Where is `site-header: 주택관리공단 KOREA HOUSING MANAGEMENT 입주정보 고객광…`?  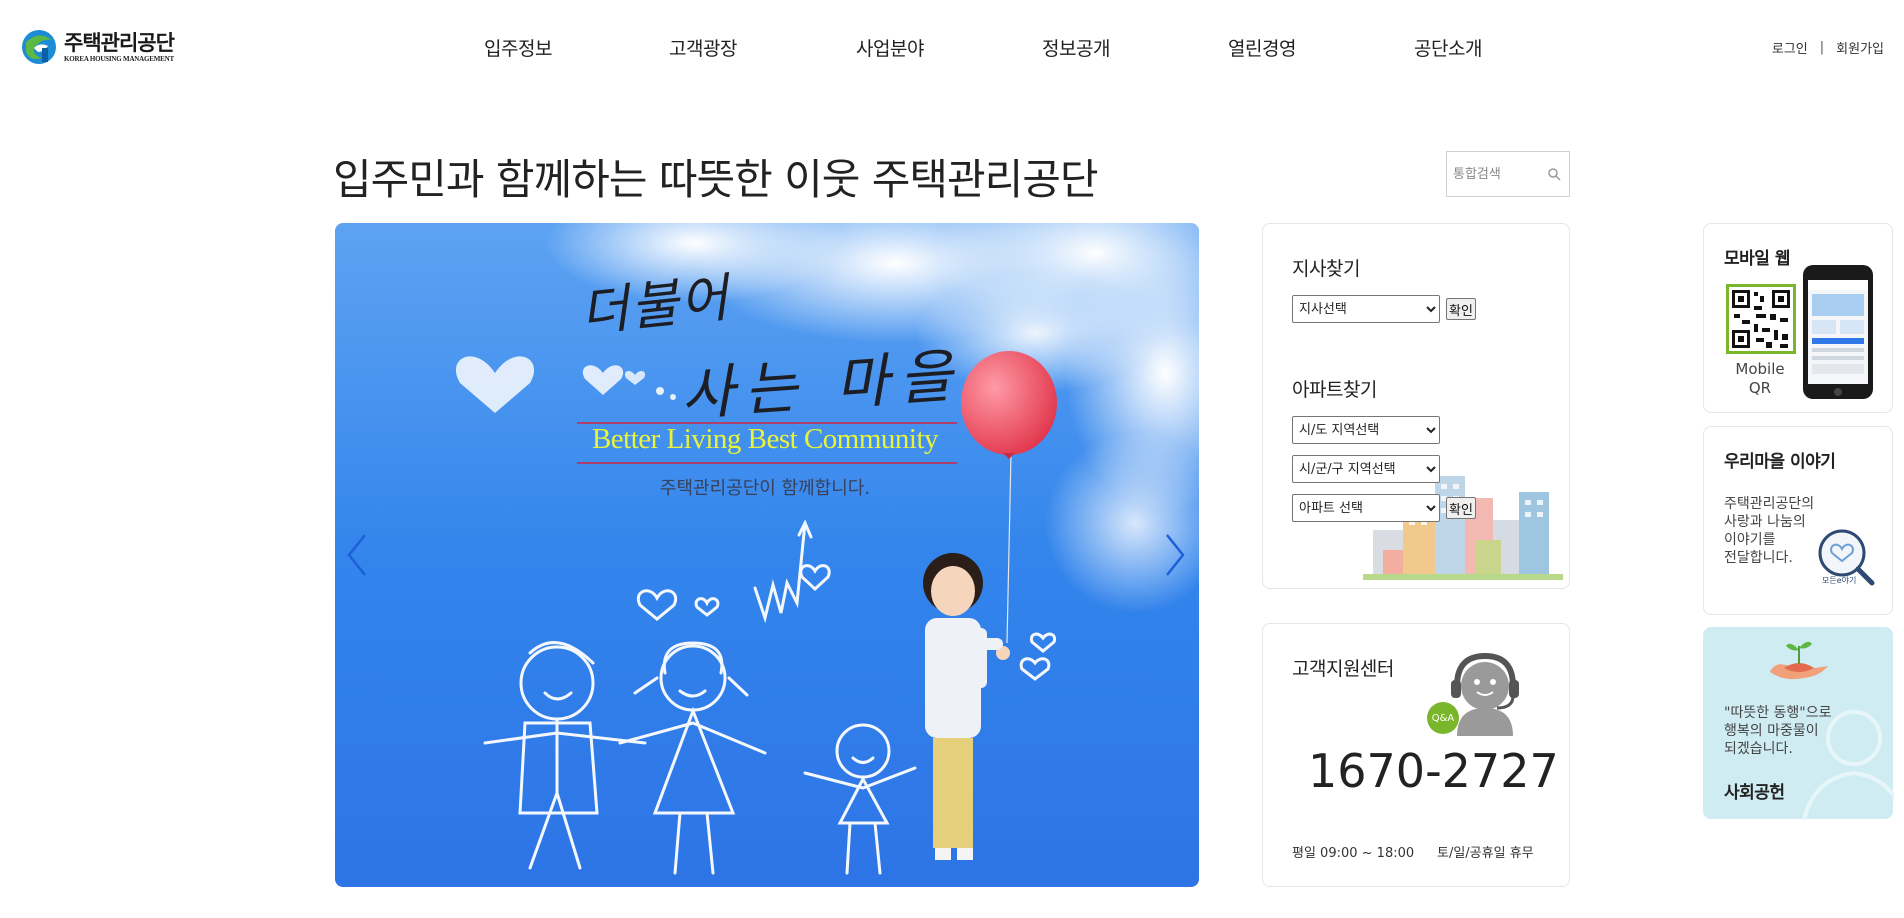 site-header: 주택관리공단 KOREA HOUSING MANAGEMENT 입주정보 고객광… is located at coordinates (952, 48).